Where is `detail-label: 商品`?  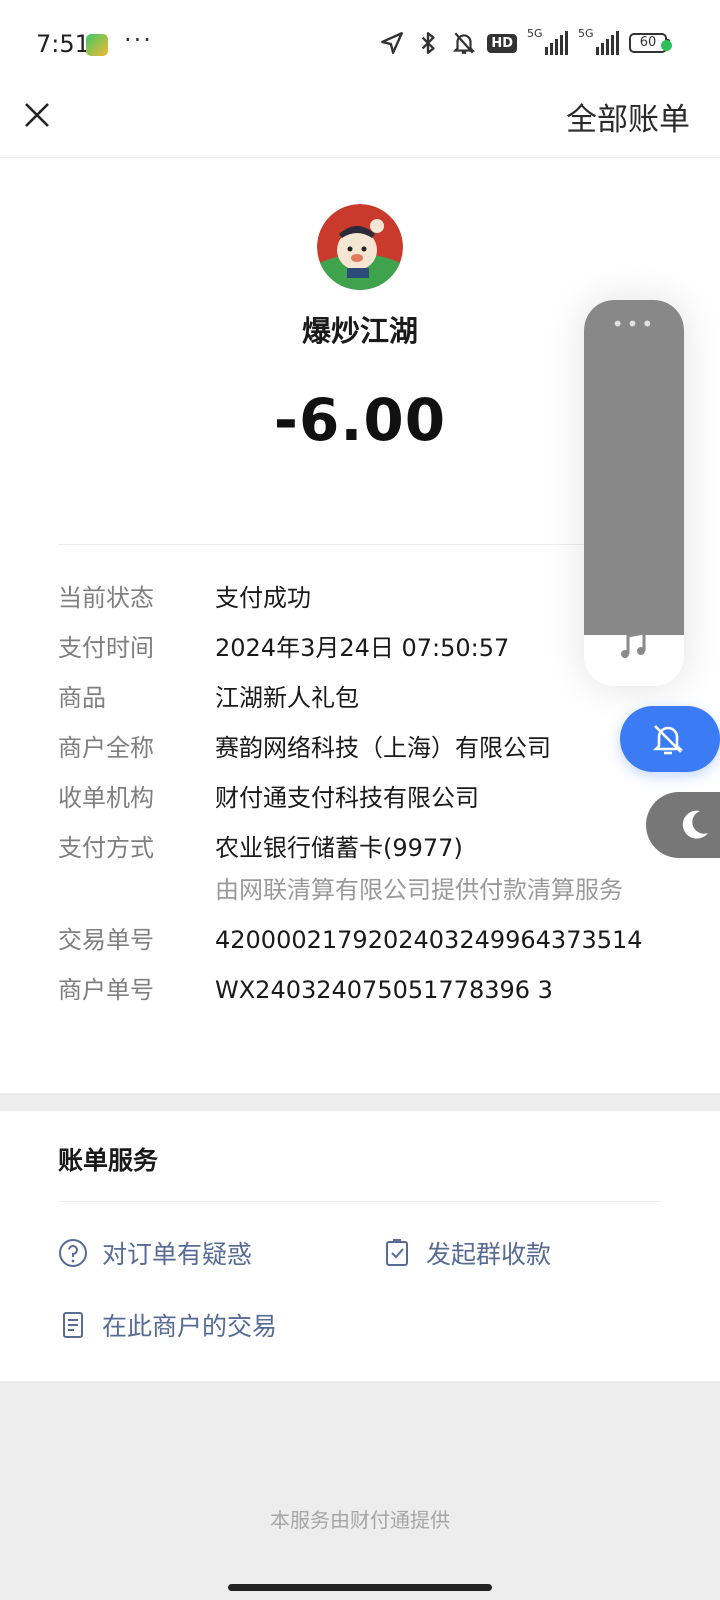 detail-label: 商品 is located at coordinates (82, 698).